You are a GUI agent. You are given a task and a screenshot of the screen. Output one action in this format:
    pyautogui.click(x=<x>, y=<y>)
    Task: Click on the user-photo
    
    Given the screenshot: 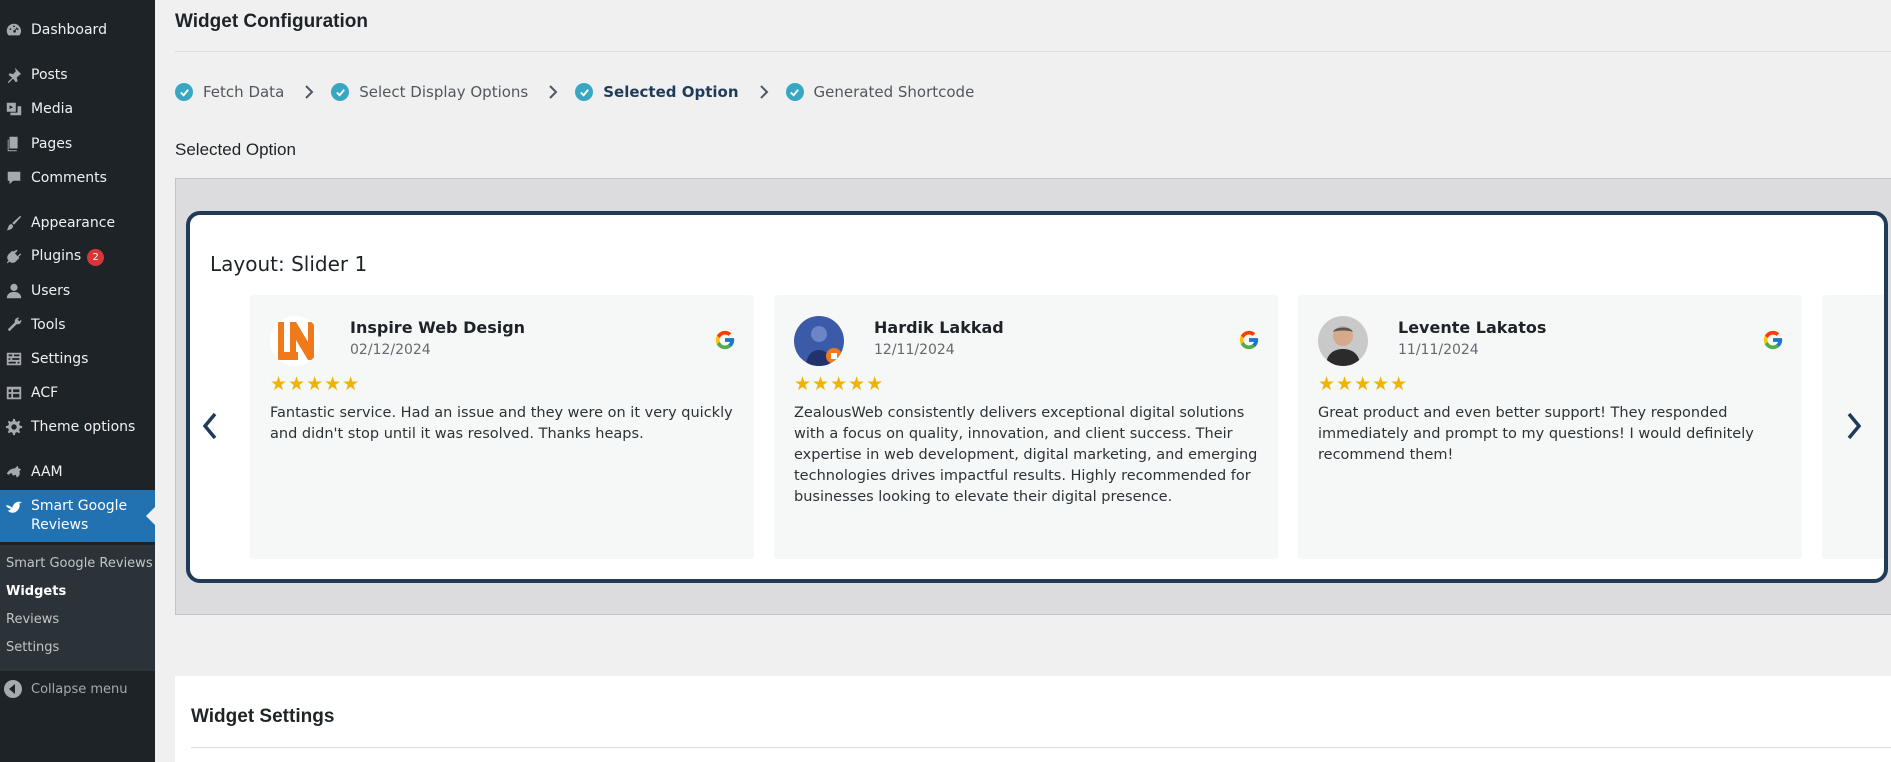 What is the action you would take?
    pyautogui.click(x=1343, y=341)
    